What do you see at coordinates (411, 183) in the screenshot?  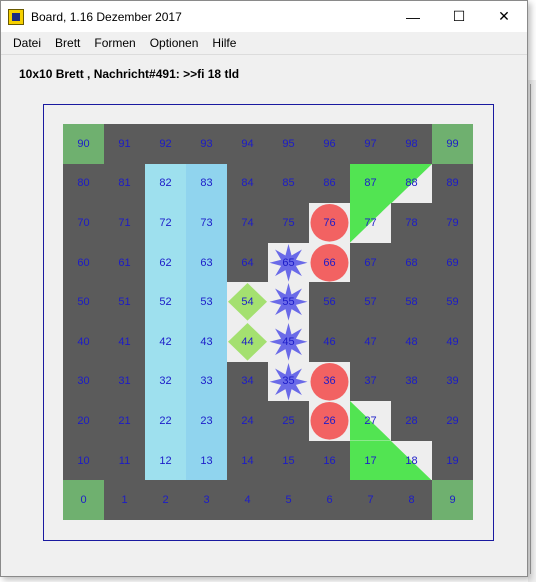 I see `board-cell-88: 88` at bounding box center [411, 183].